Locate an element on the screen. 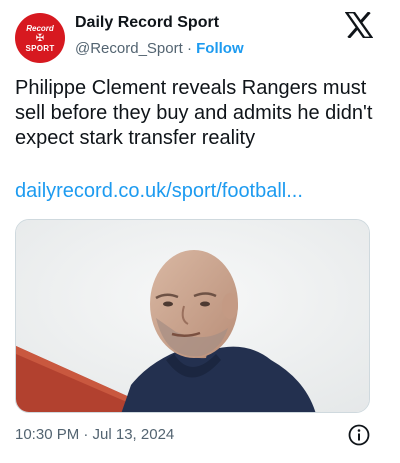  author-name: Daily Record Sport is located at coordinates (147, 23).